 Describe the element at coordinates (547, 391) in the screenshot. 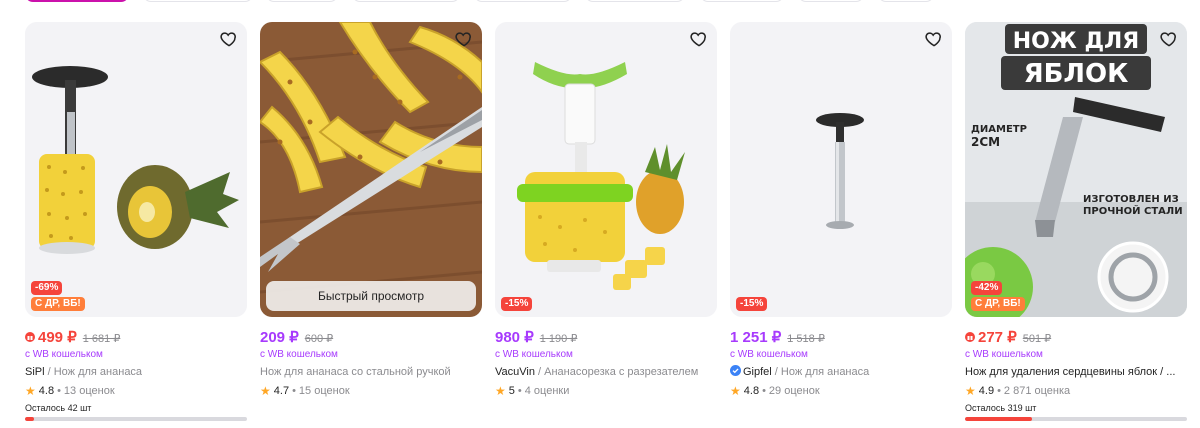

I see `reviews-count: 4 оценки` at that location.